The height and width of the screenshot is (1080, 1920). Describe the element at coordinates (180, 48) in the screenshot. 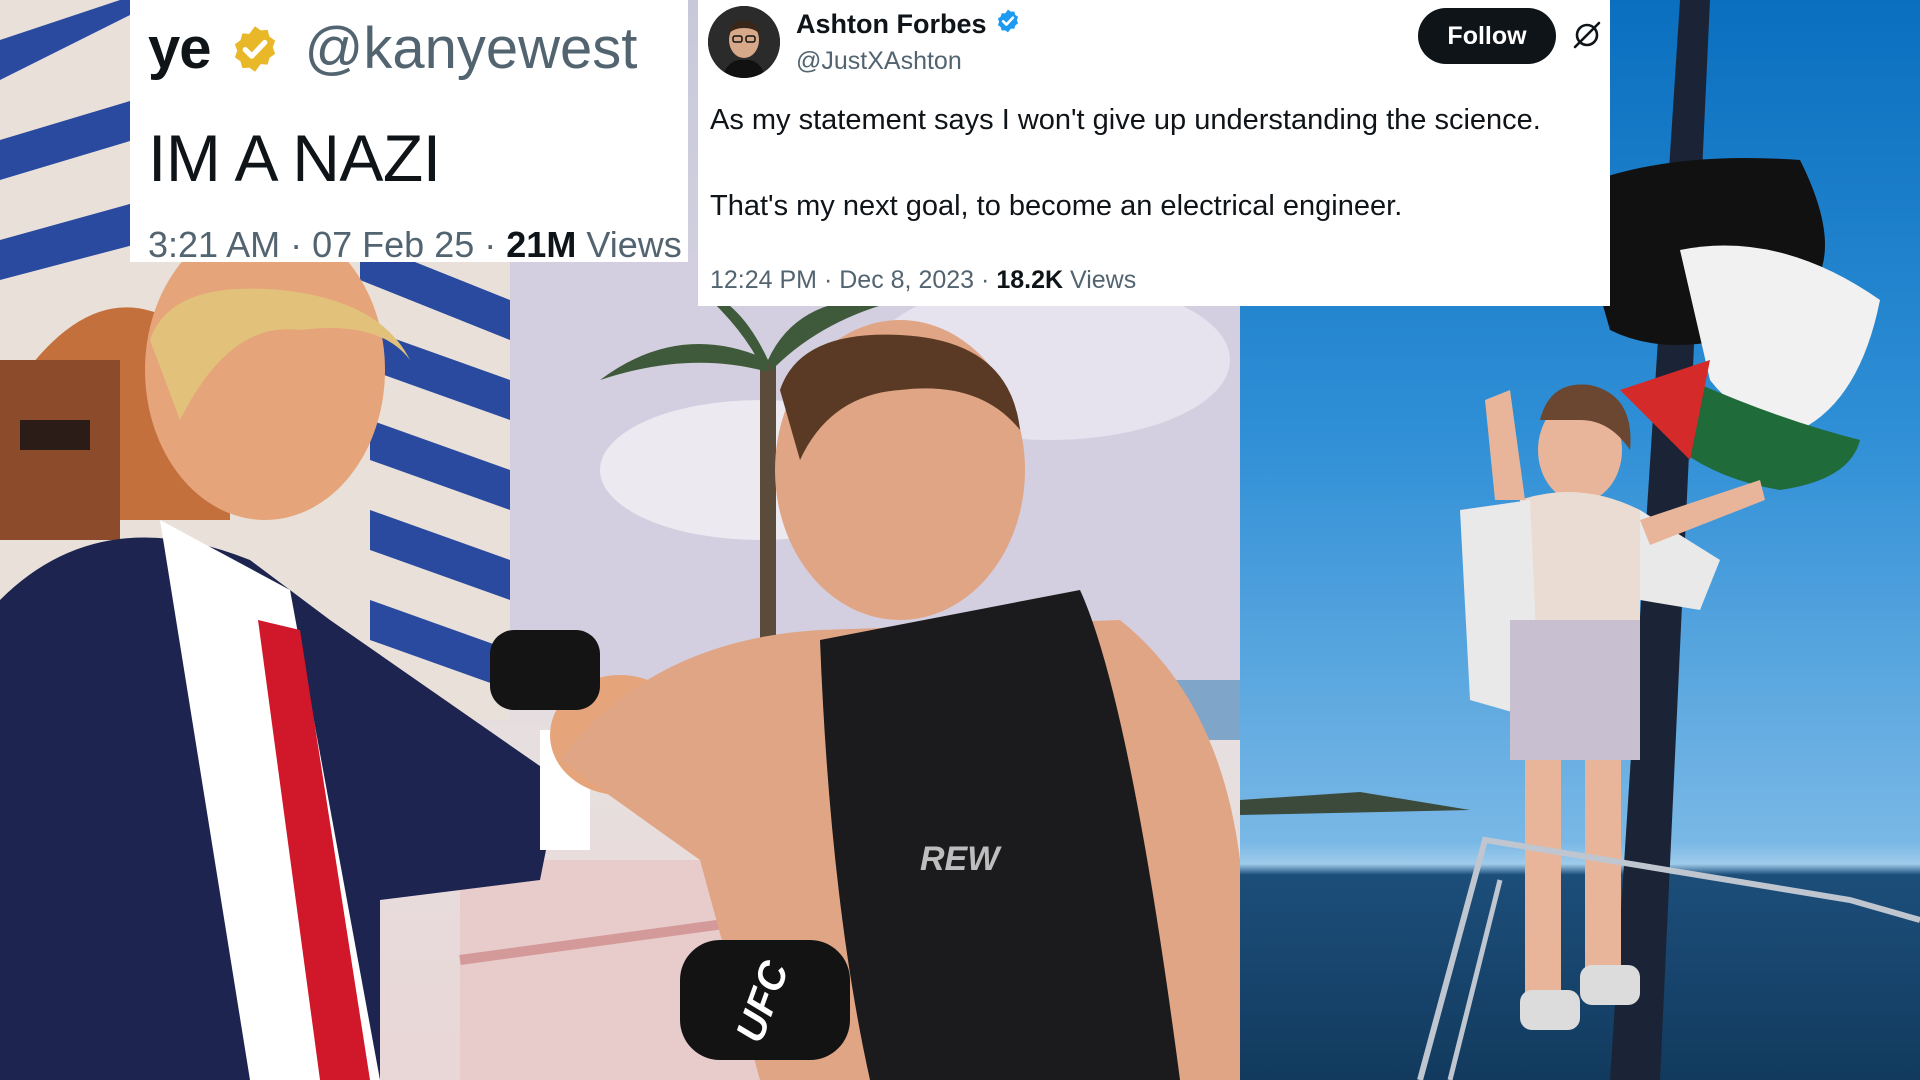

I see `tweet-display-name: ye` at that location.